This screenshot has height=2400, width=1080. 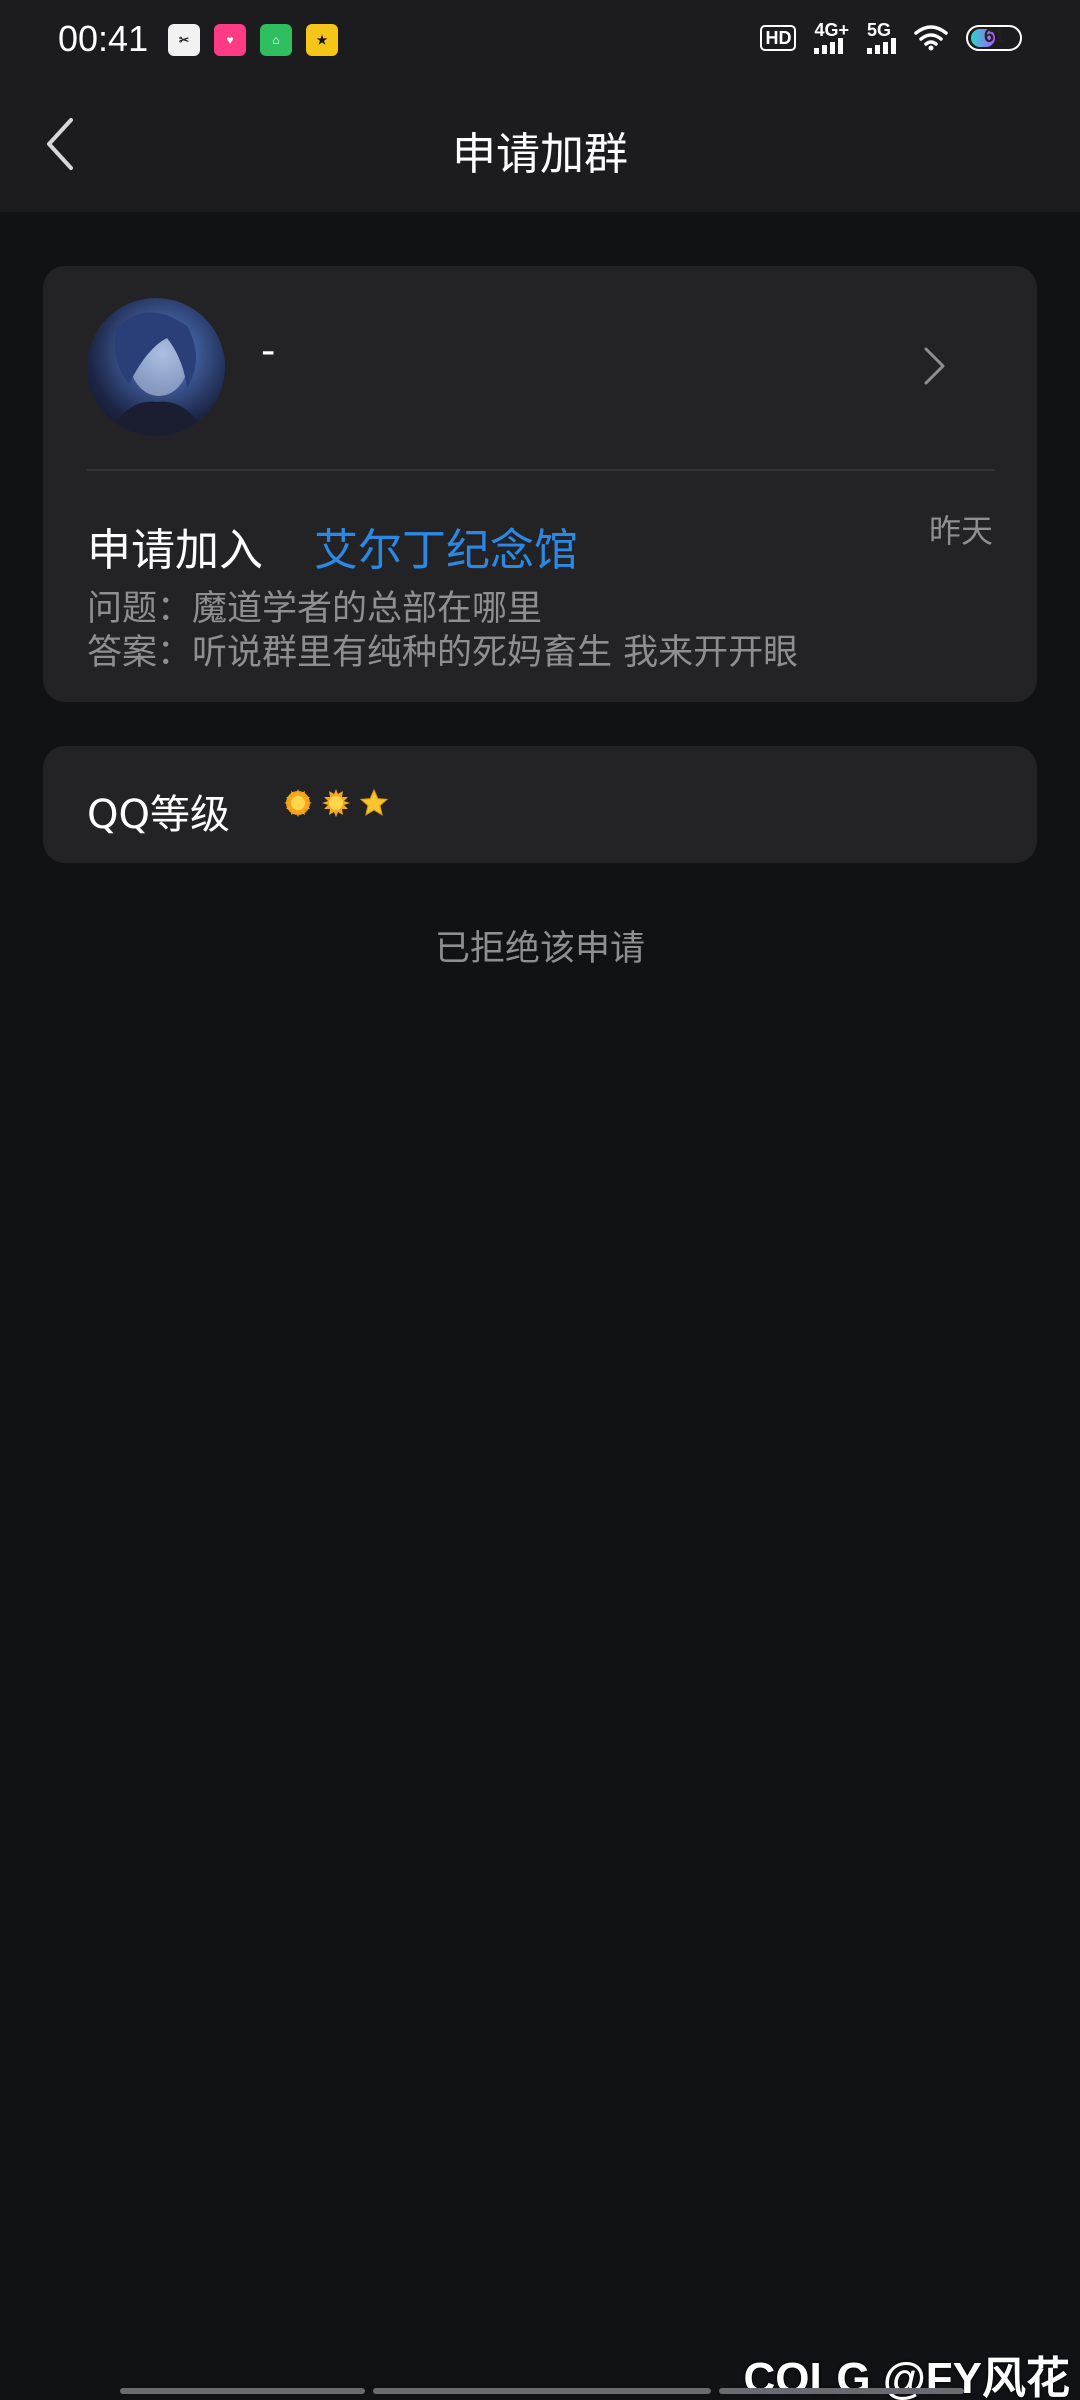 I want to click on app-notification-icon: ✂, so click(x=184, y=40).